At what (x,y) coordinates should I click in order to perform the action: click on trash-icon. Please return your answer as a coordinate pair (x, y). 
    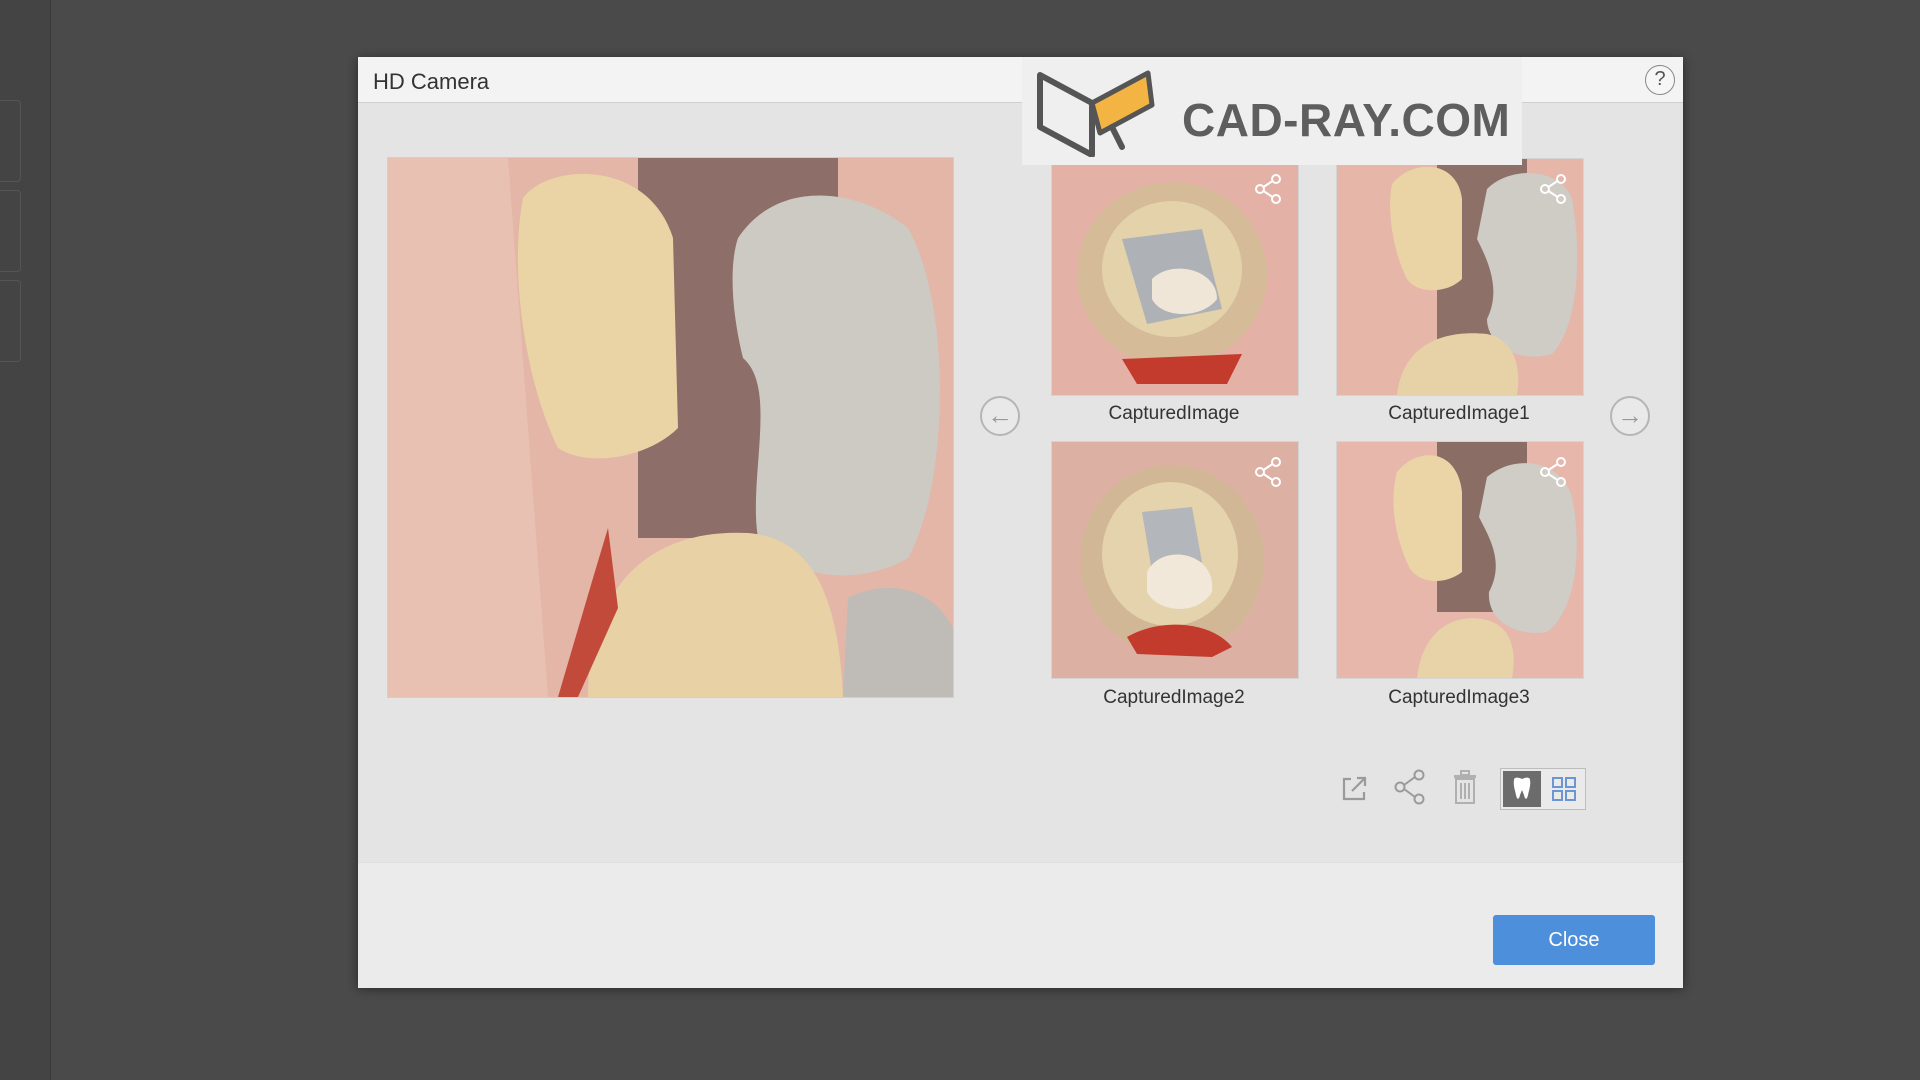
    Looking at the image, I should click on (1465, 787).